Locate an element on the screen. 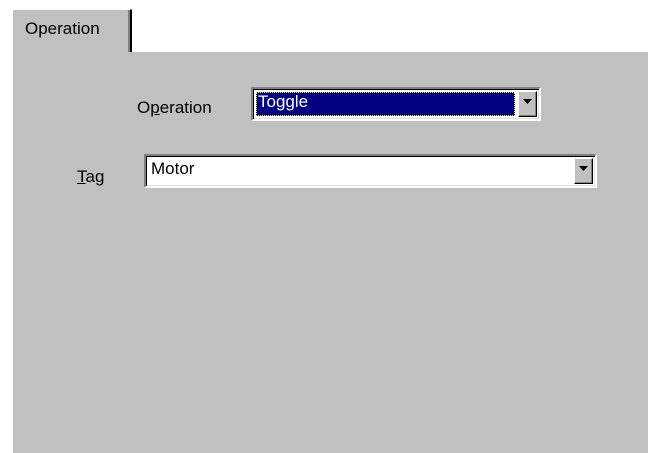  operation-label-mnemonic: p is located at coordinates (155, 107).